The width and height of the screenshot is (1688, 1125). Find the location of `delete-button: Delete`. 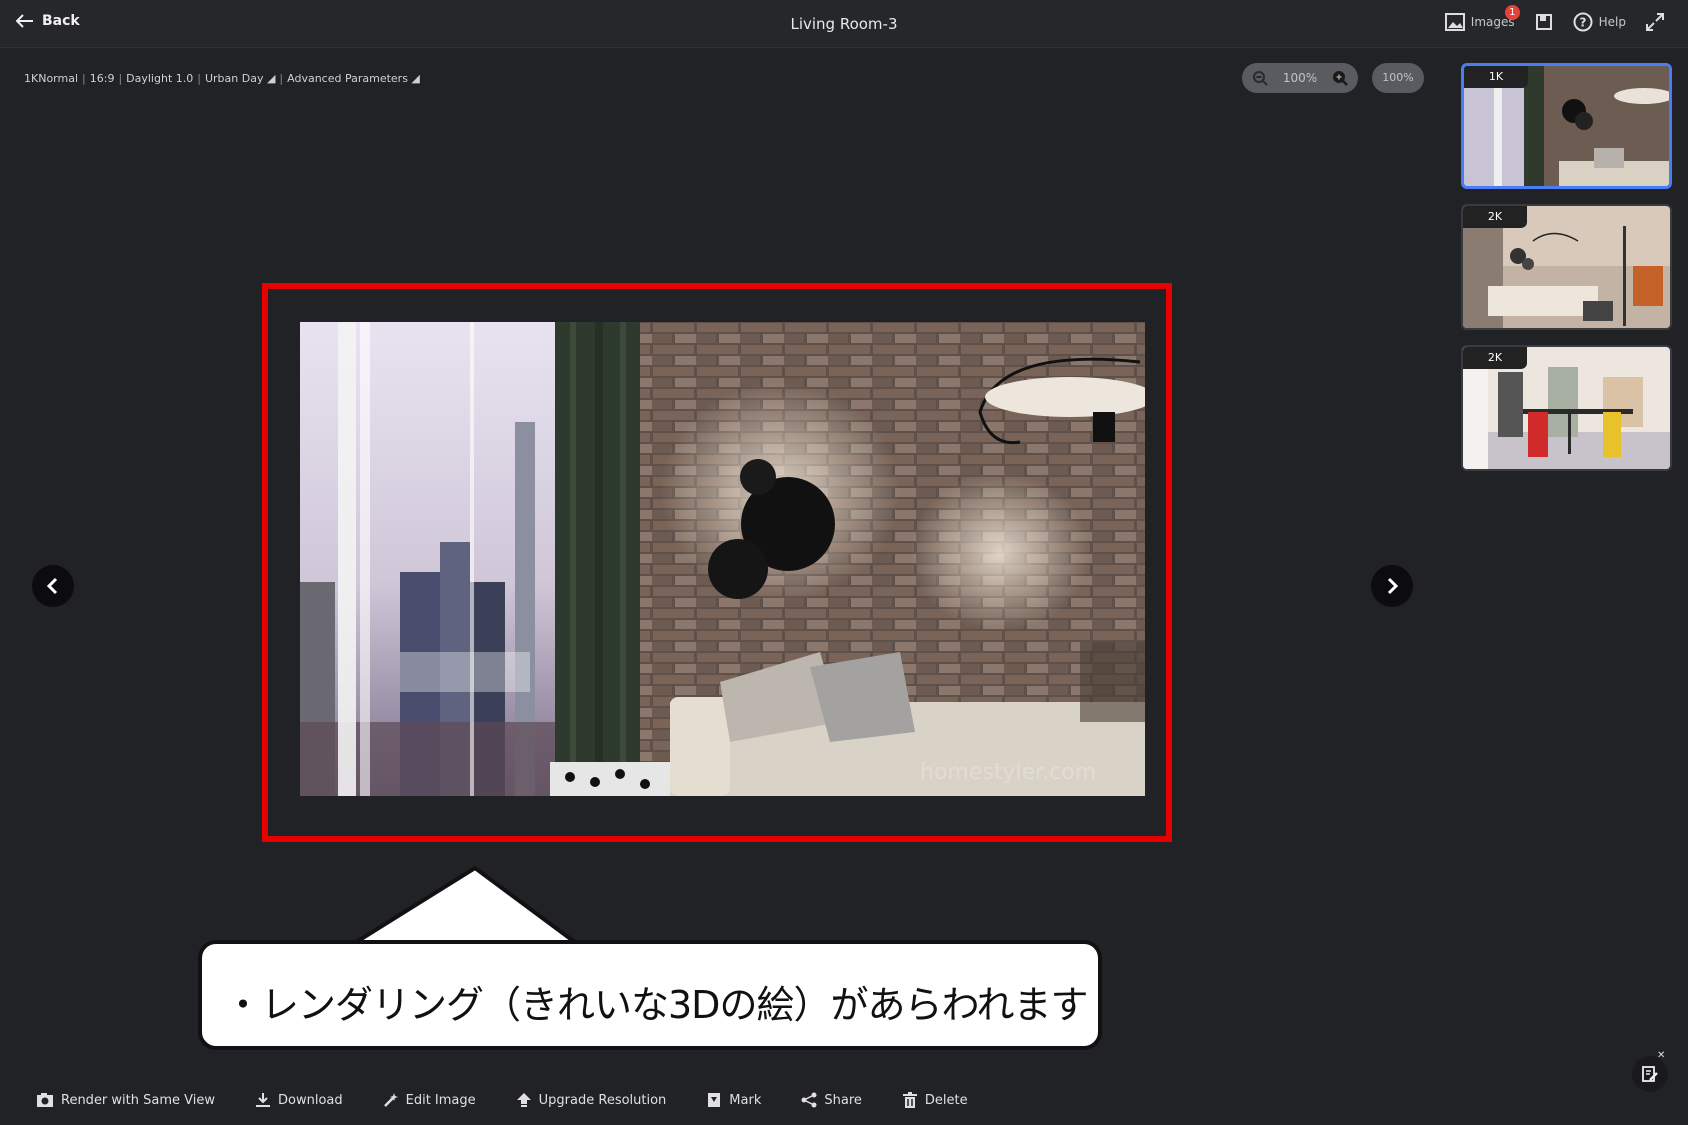

delete-button: Delete is located at coordinates (935, 1100).